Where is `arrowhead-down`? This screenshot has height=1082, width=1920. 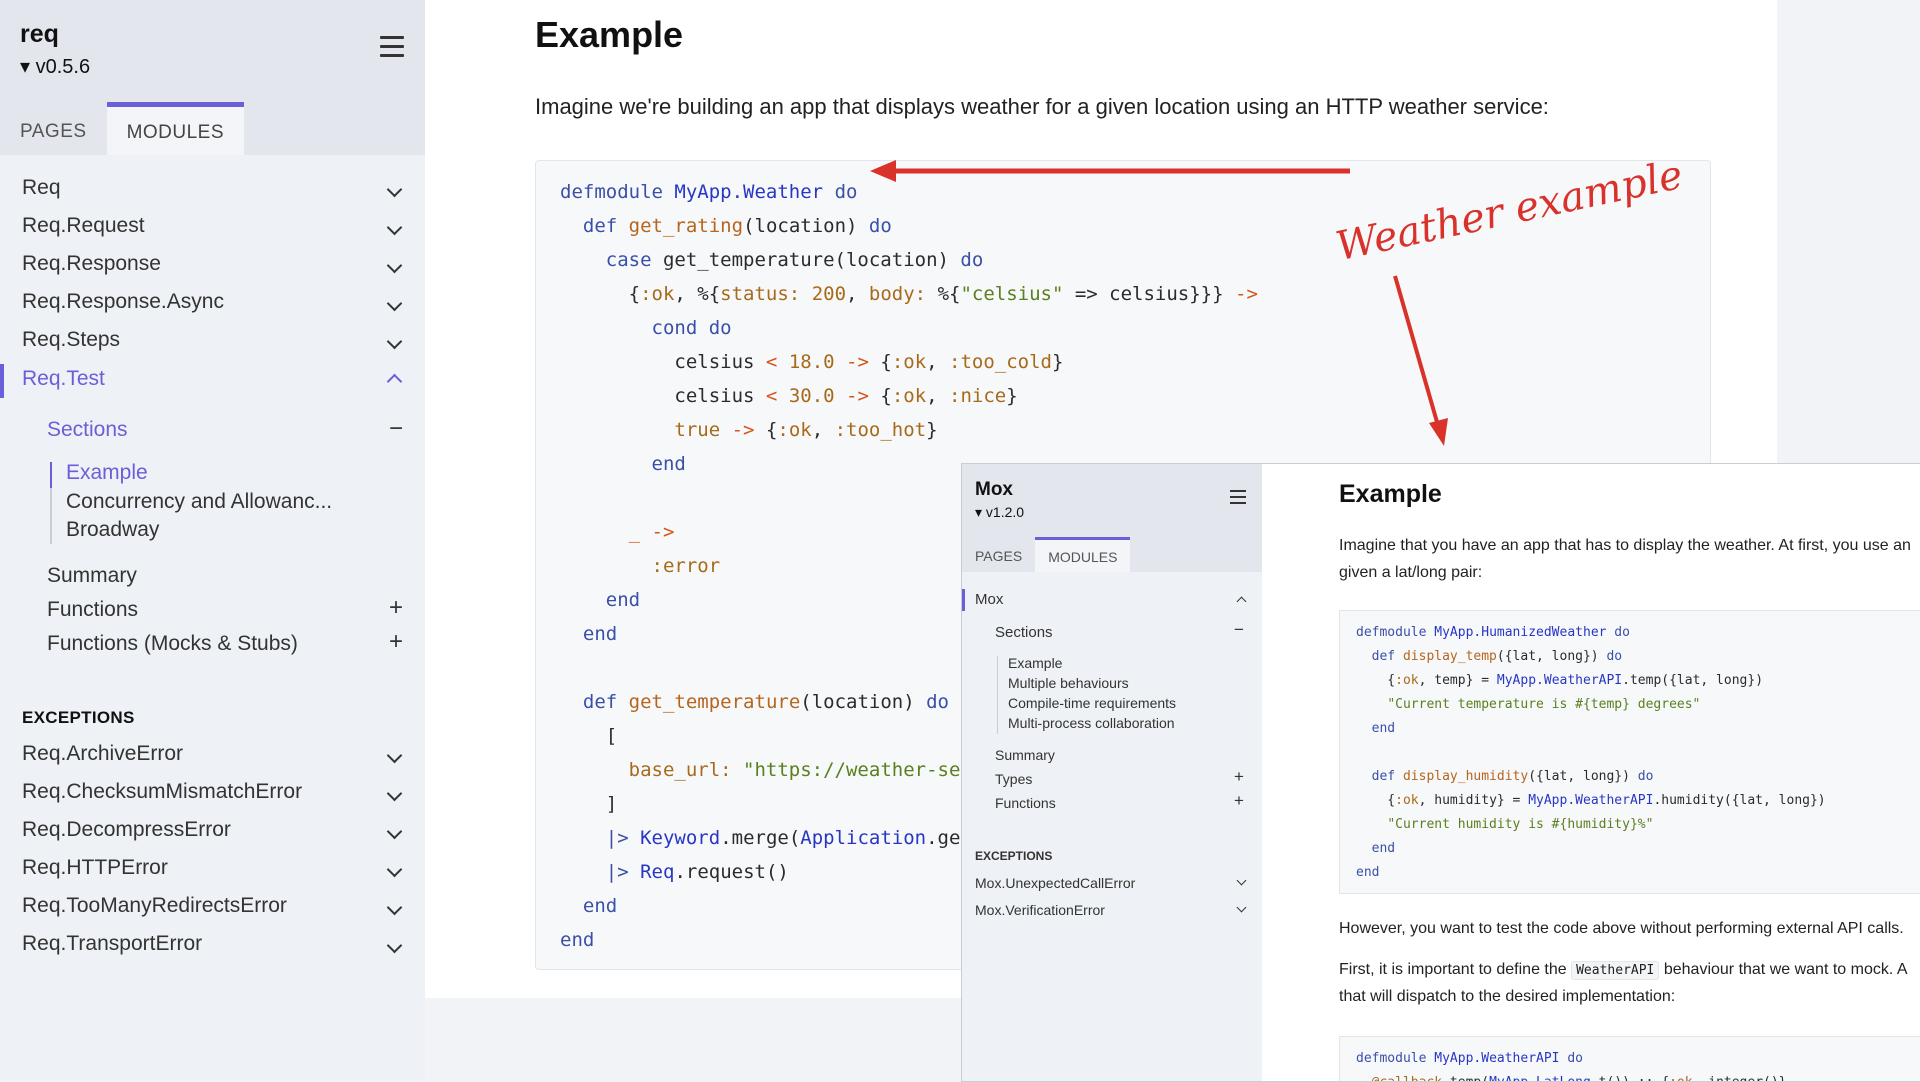 arrowhead-down is located at coordinates (1438, 432).